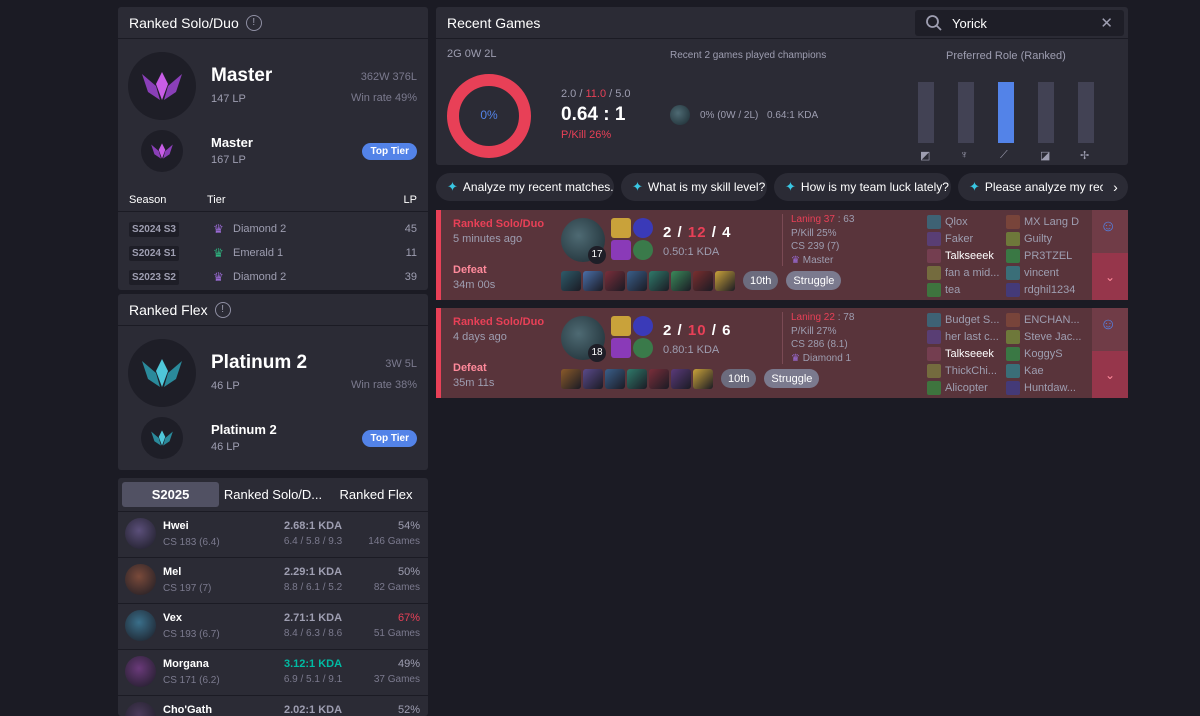  I want to click on laning-label: Laning 37, so click(813, 219).